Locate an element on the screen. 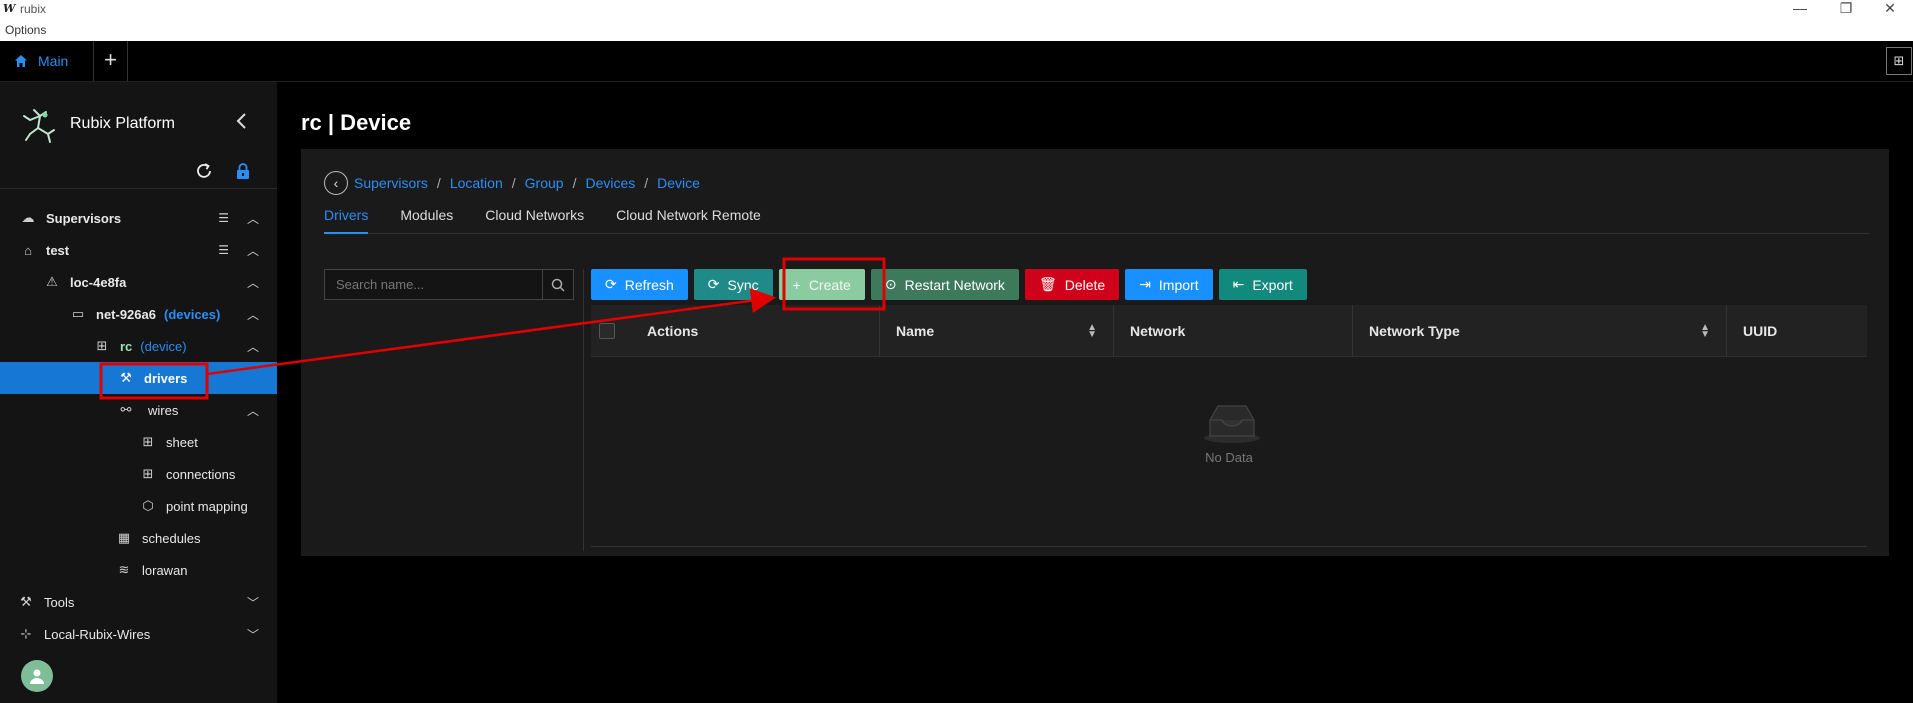 Image resolution: width=1913 pixels, height=703 pixels. tab-cloud-network-remote: Cloud Network Remote is located at coordinates (688, 219).